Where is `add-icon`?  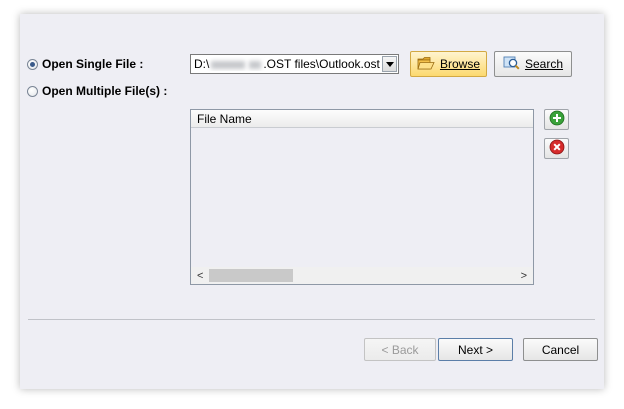
add-icon is located at coordinates (557, 119).